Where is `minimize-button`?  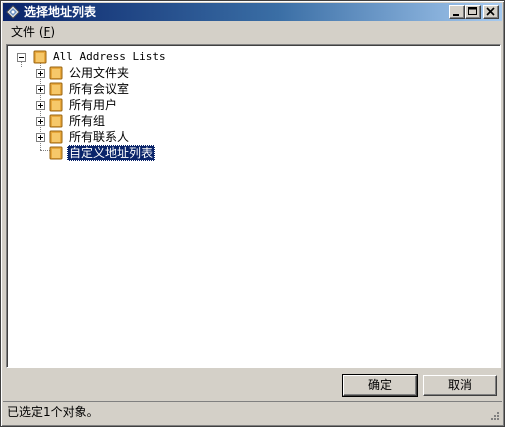
minimize-button is located at coordinates (457, 12).